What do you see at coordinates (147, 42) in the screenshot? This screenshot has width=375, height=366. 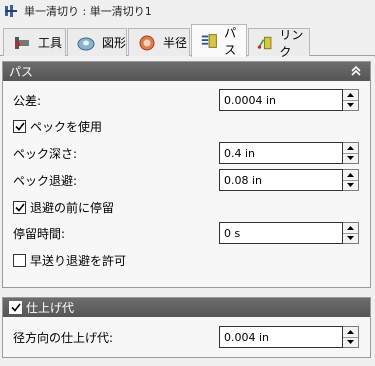 I see `radius-icon` at bounding box center [147, 42].